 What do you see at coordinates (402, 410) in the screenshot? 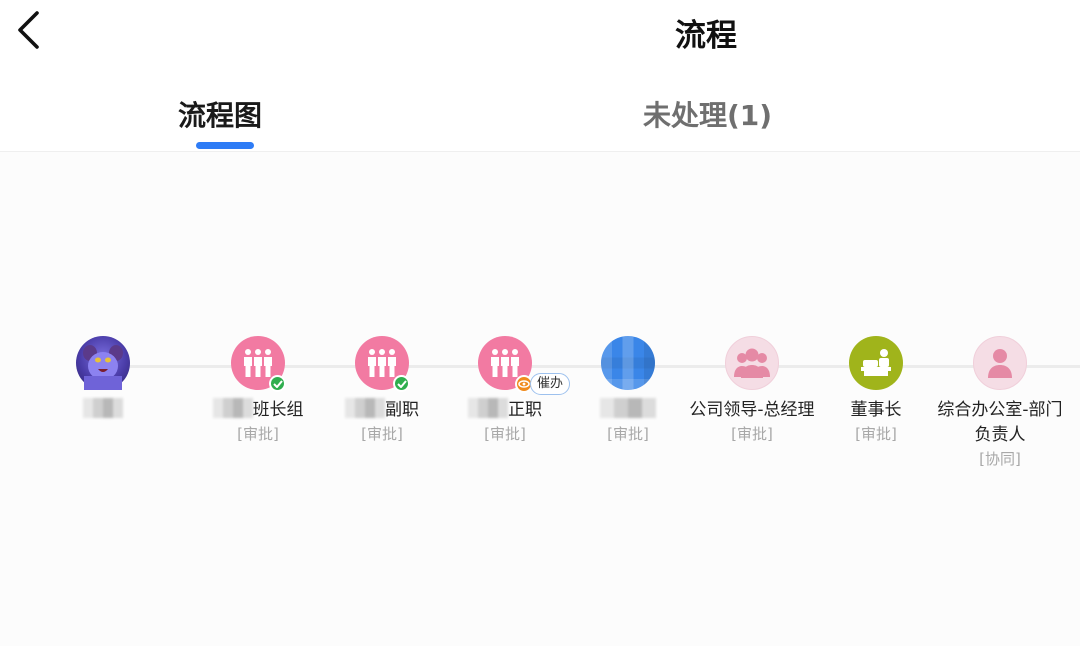
I see `node-name-text: 副职` at bounding box center [402, 410].